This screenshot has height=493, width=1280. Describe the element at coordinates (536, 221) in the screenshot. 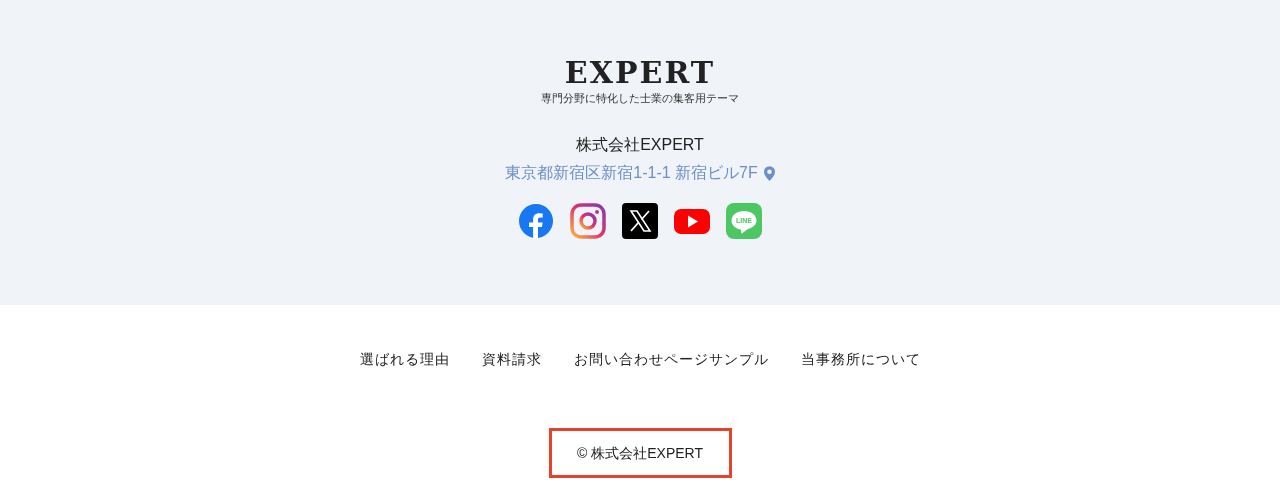

I see `facebook-icon` at that location.